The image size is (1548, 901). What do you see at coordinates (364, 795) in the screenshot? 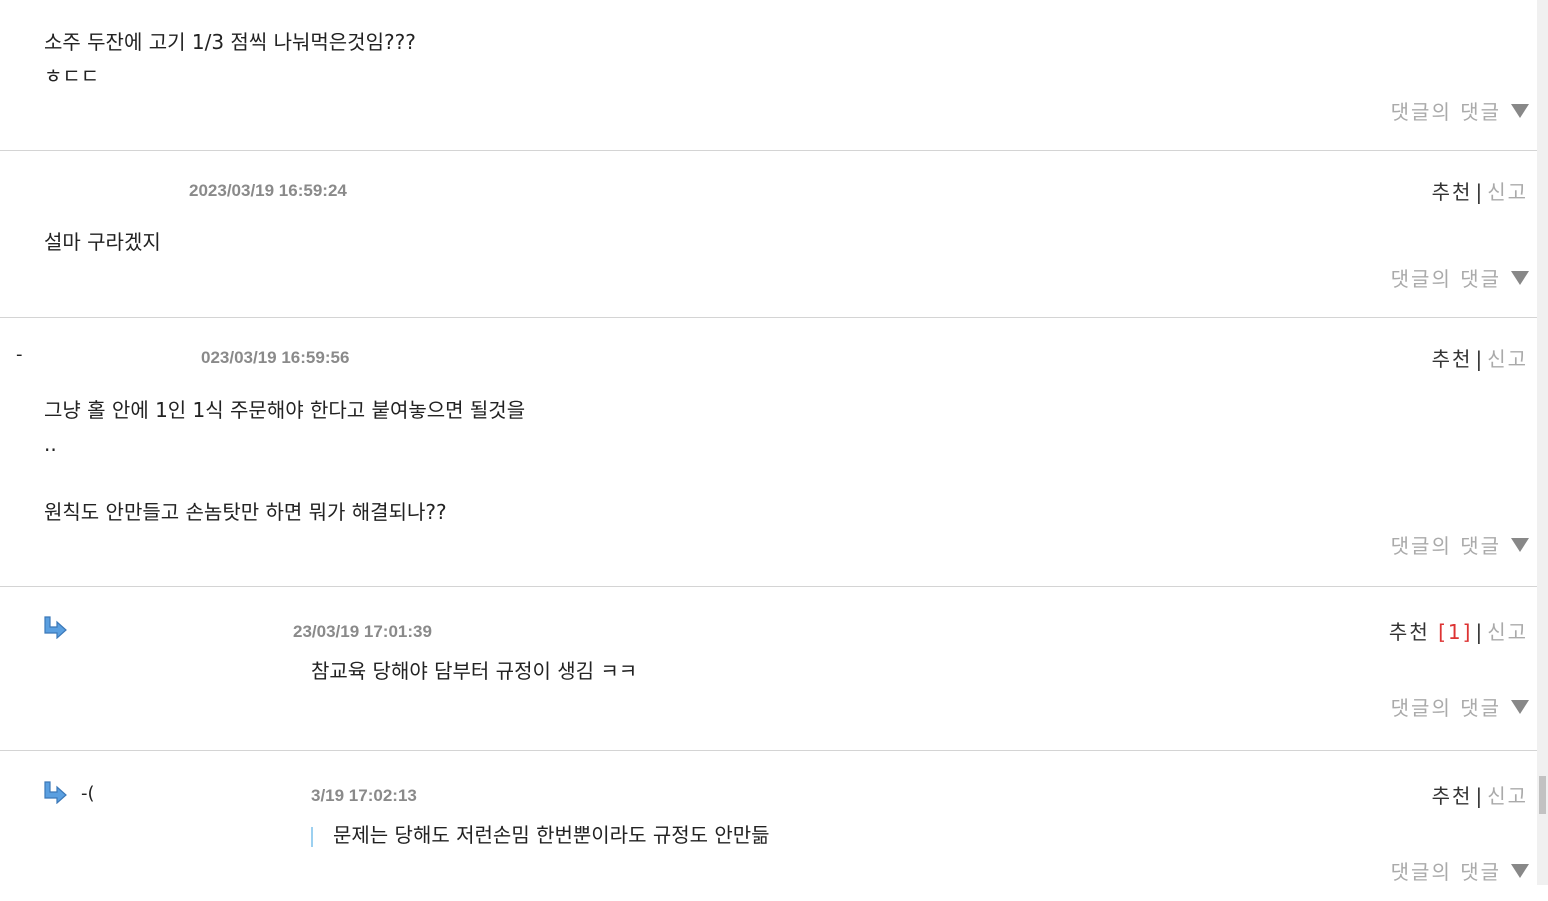
I see `comment-date: 3/19 17:02:13` at bounding box center [364, 795].